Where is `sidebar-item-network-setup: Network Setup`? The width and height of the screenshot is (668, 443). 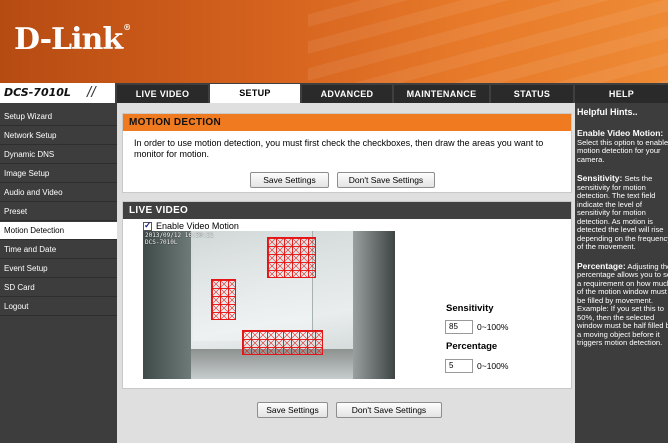 sidebar-item-network-setup: Network Setup is located at coordinates (58, 136).